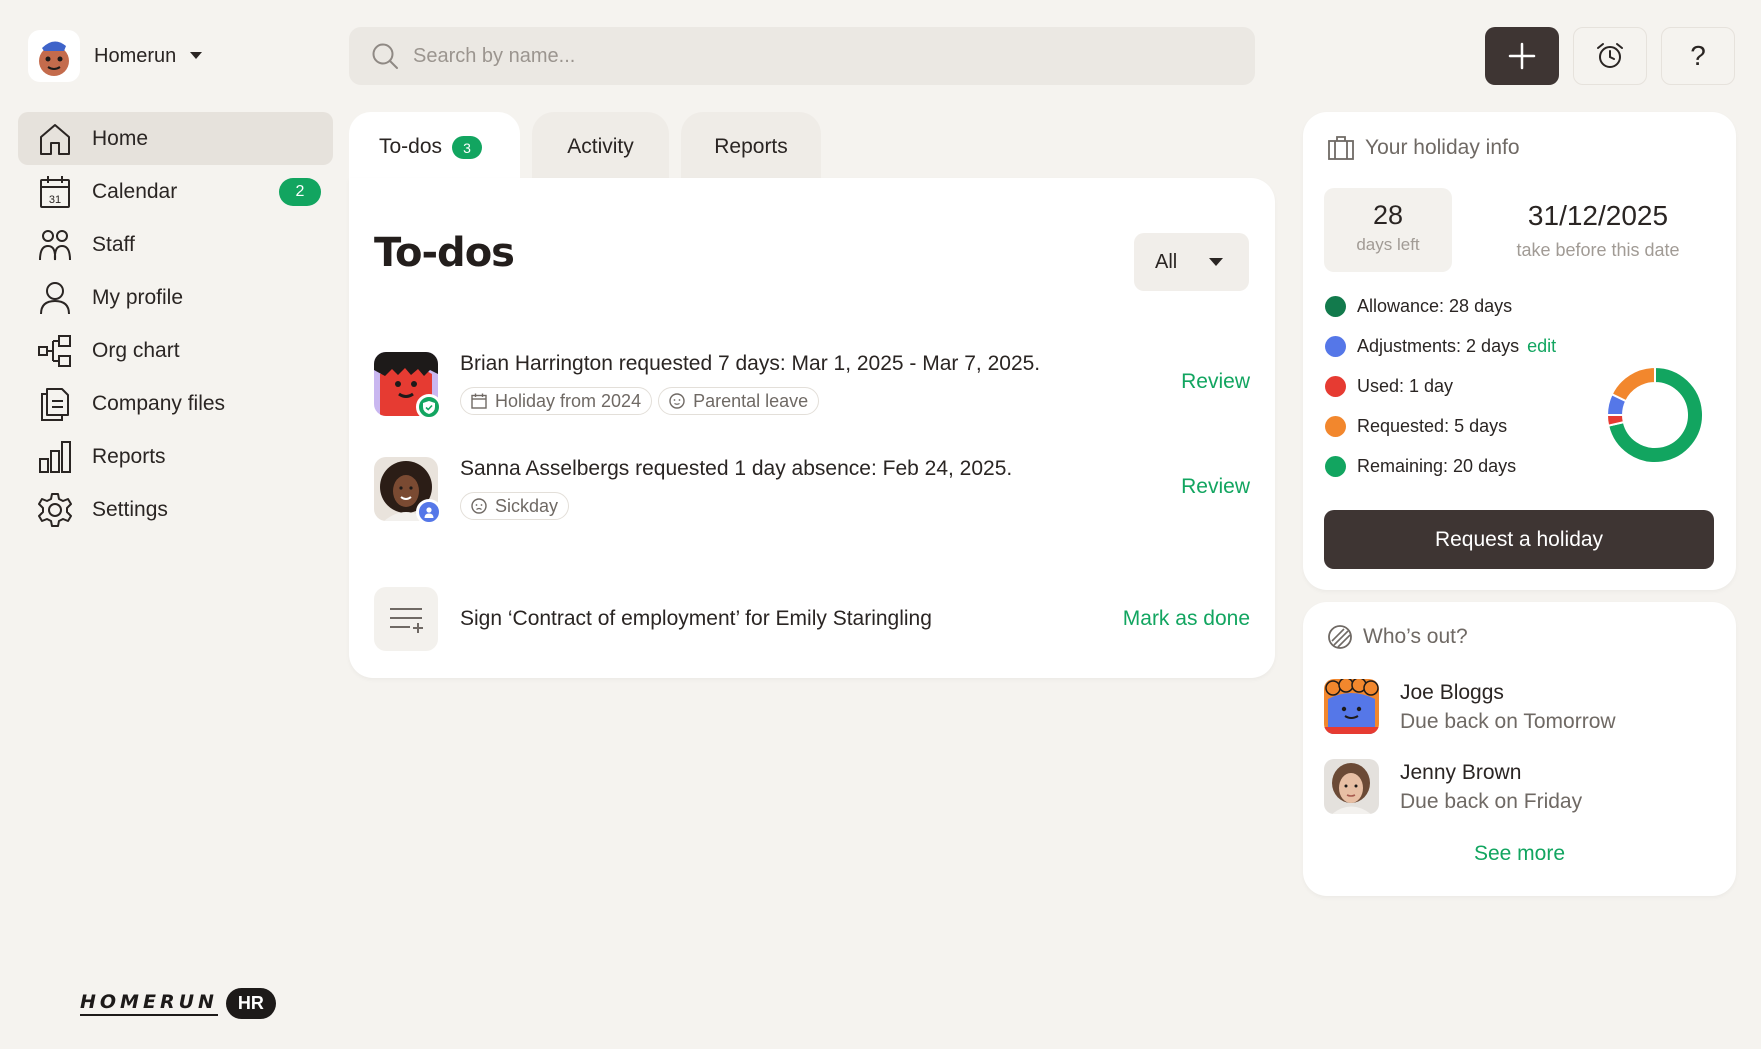  Describe the element at coordinates (1598, 215) in the screenshot. I see `deadline-value: 31/12/2025` at that location.